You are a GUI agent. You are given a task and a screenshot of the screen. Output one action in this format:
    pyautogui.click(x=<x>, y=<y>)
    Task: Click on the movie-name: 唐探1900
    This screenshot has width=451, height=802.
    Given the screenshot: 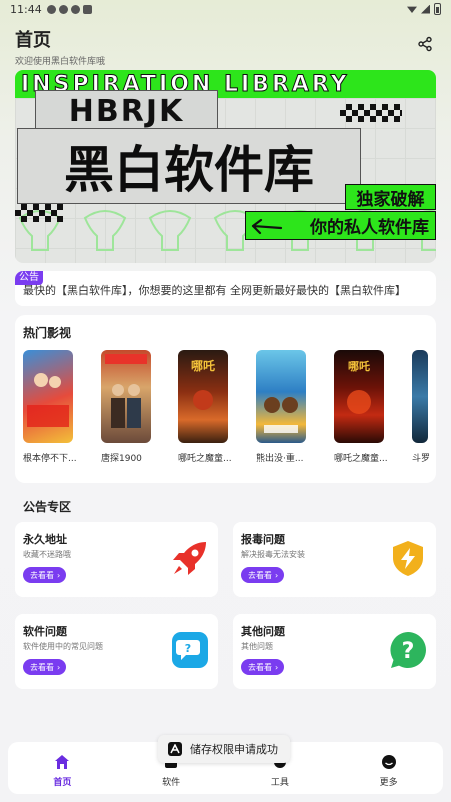 What is the action you would take?
    pyautogui.click(x=121, y=459)
    